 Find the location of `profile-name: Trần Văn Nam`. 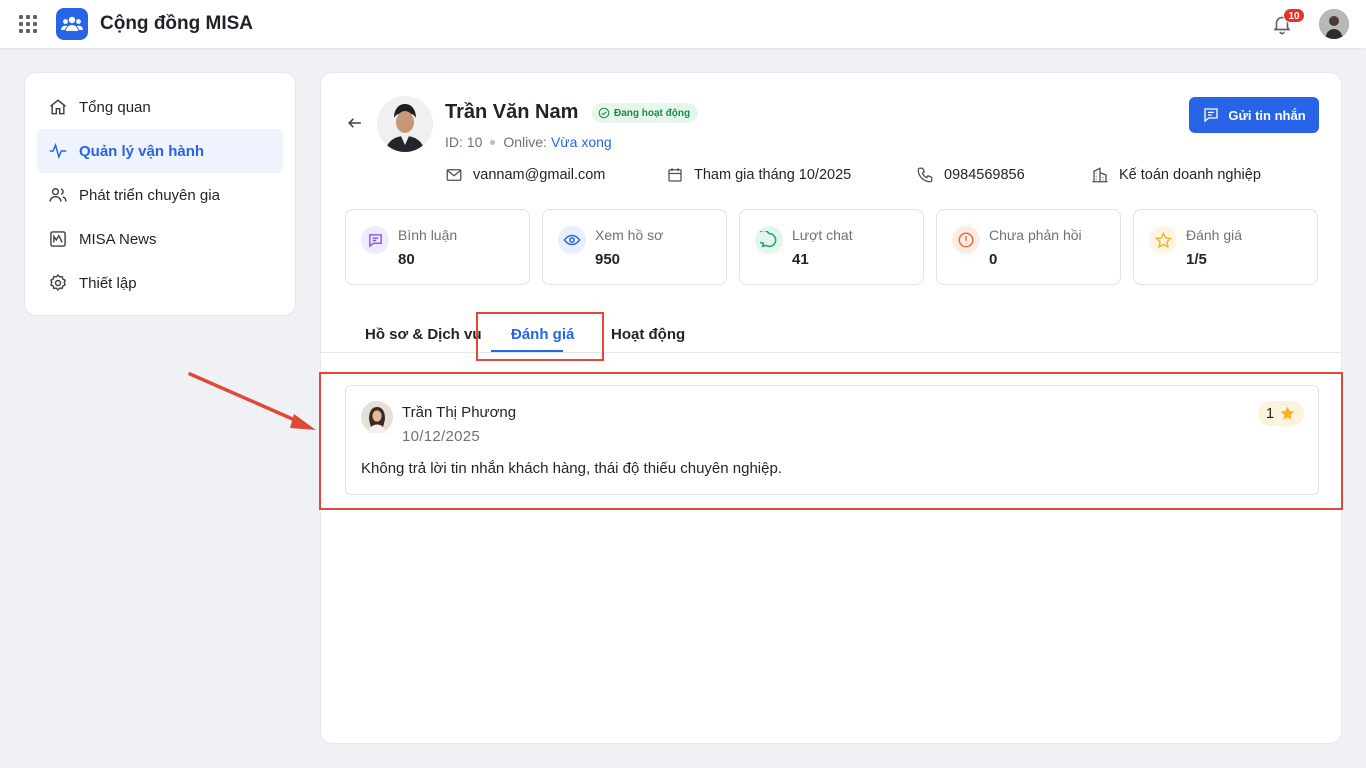

profile-name: Trần Văn Nam is located at coordinates (512, 112).